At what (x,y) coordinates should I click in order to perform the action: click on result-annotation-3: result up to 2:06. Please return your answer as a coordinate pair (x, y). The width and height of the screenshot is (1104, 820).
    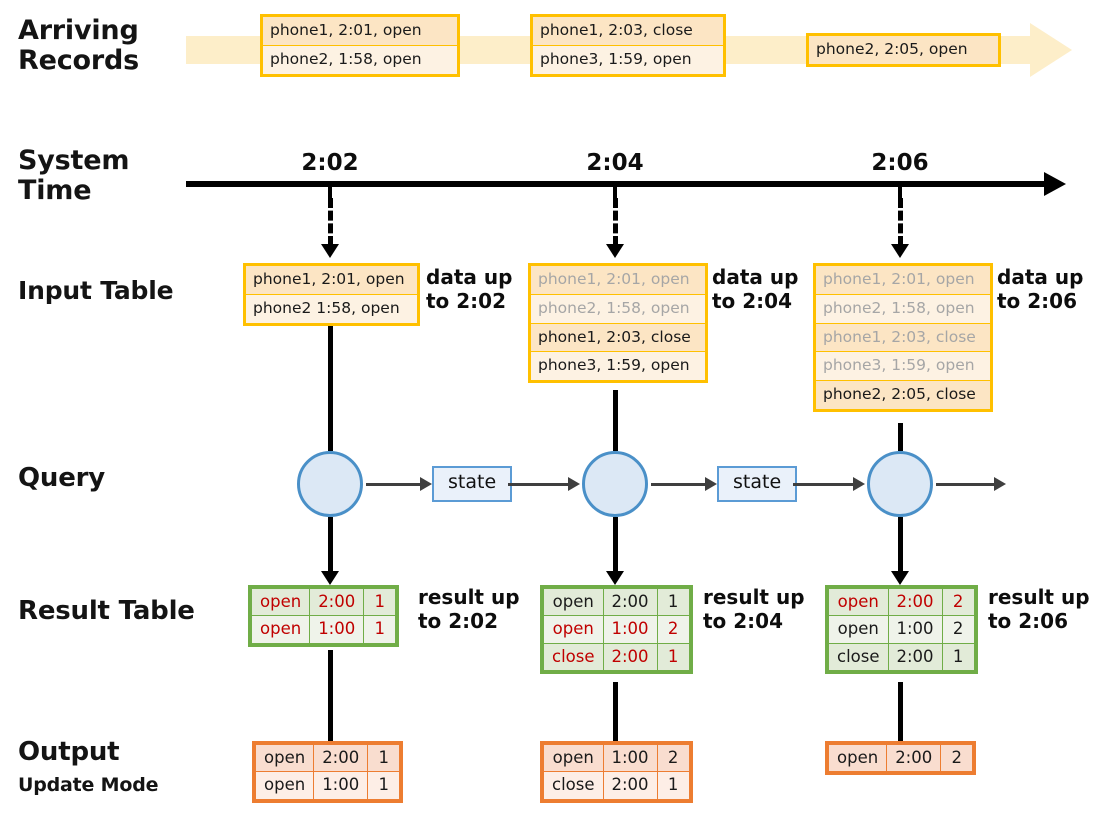
    Looking at the image, I should click on (1039, 609).